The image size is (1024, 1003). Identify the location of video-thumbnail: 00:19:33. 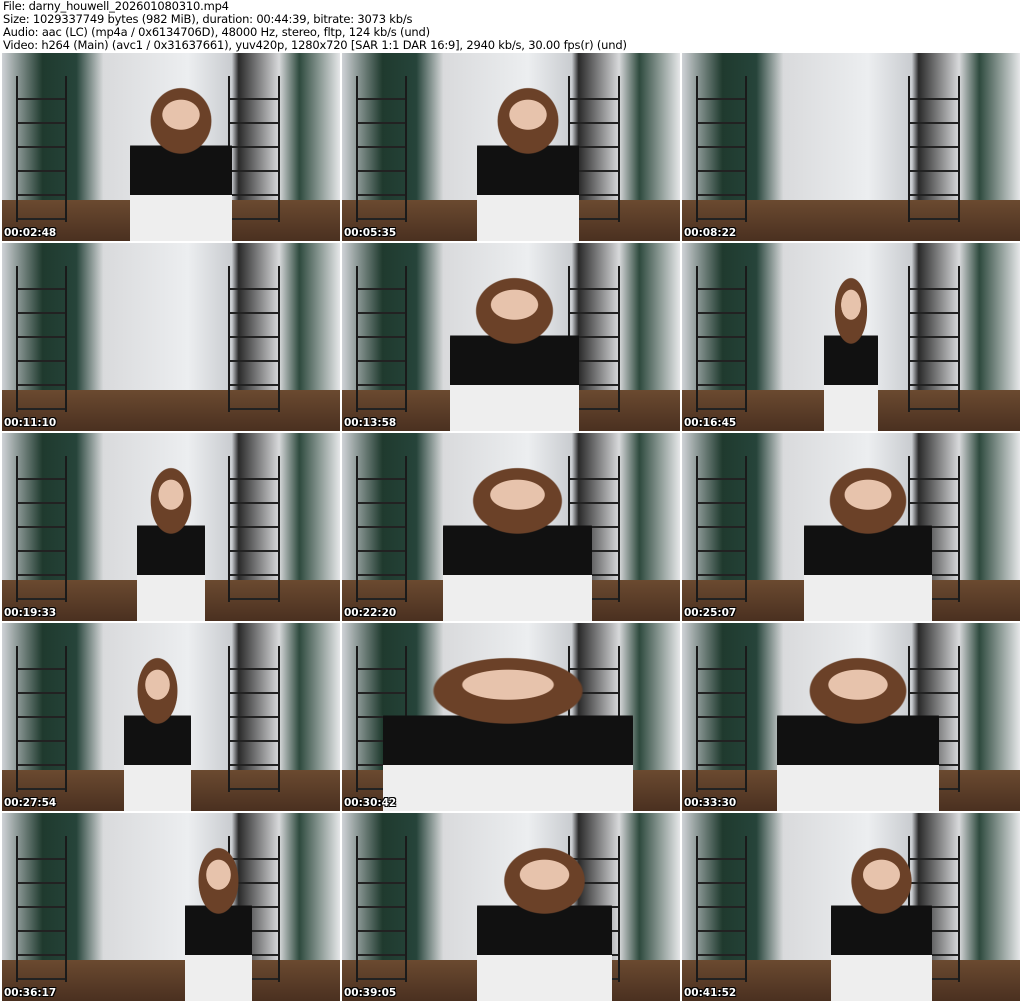
(171, 527).